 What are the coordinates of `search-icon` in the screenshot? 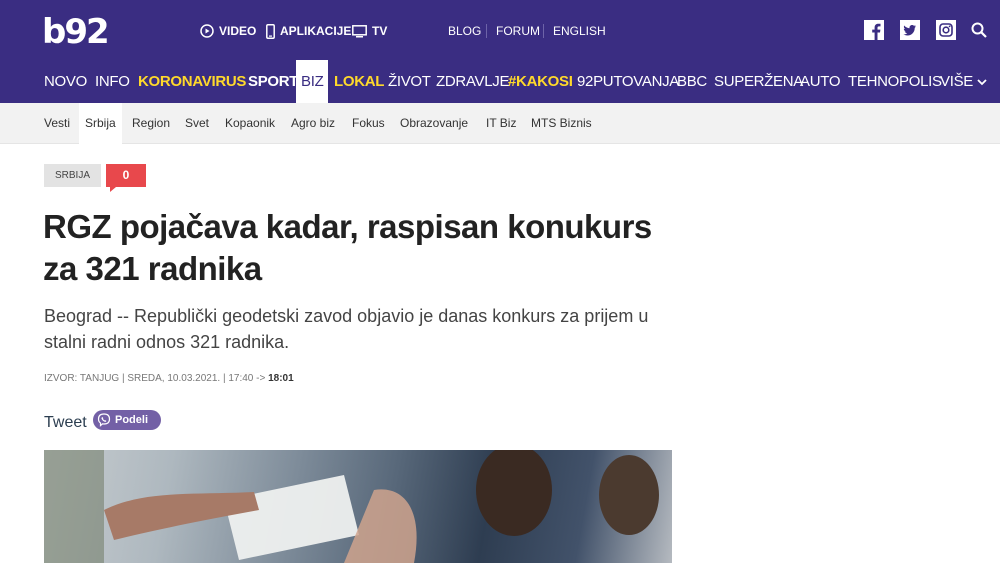 It's located at (979, 30).